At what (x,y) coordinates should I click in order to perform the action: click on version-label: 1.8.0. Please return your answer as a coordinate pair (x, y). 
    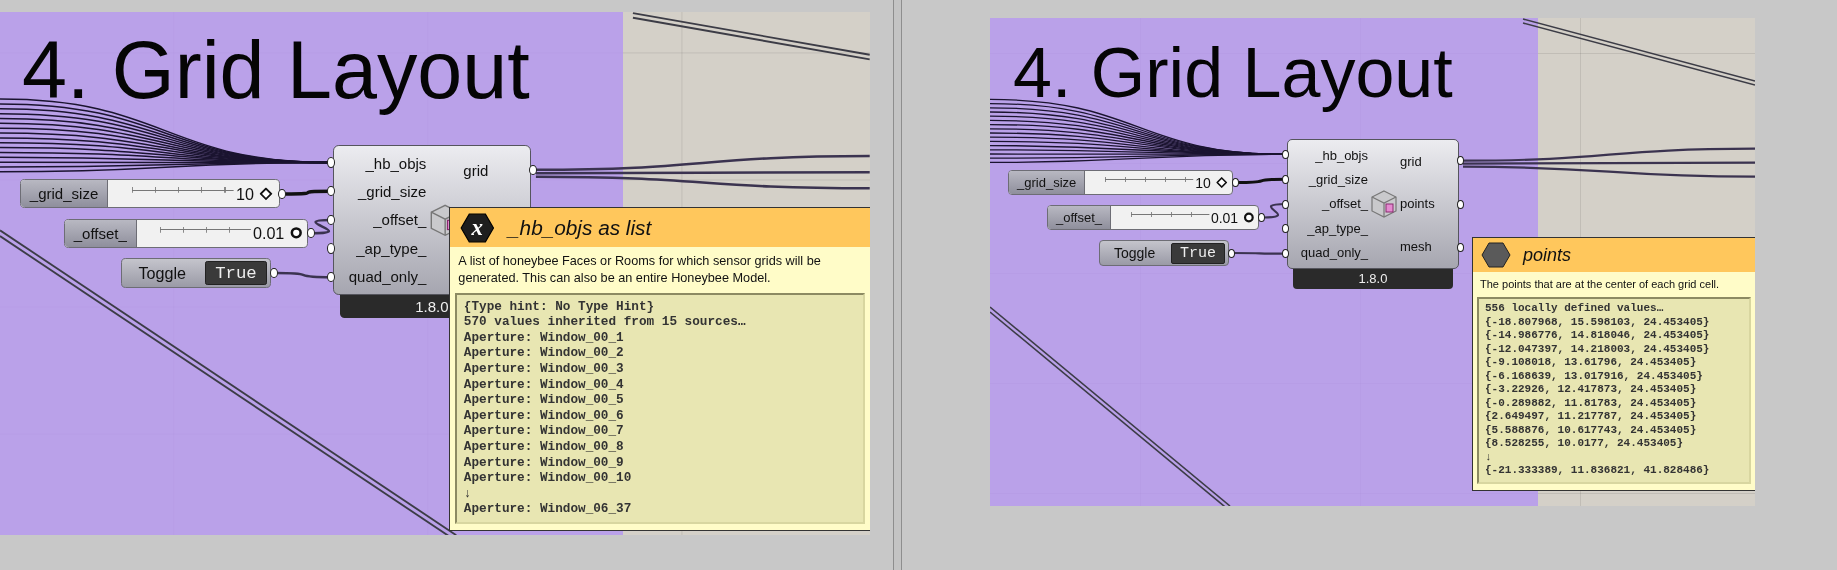
    Looking at the image, I should click on (1373, 279).